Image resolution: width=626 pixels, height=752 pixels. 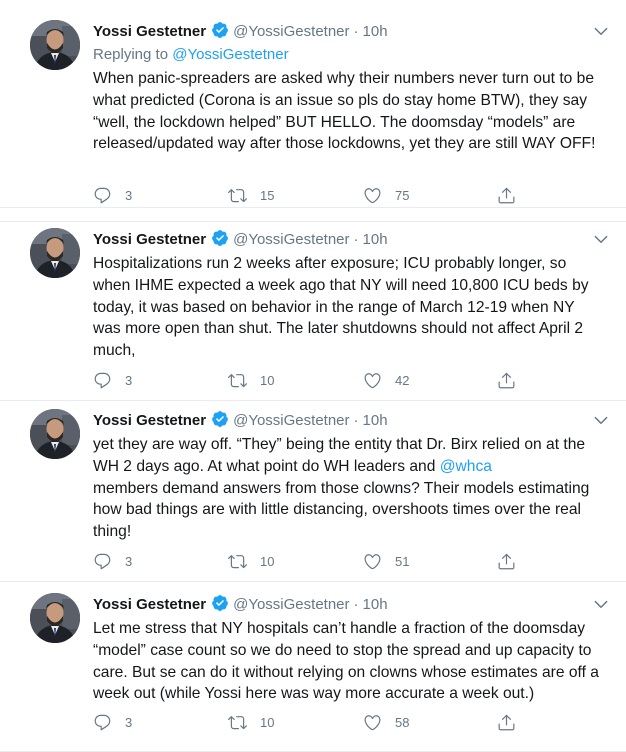 I want to click on like-count: 58, so click(x=402, y=722).